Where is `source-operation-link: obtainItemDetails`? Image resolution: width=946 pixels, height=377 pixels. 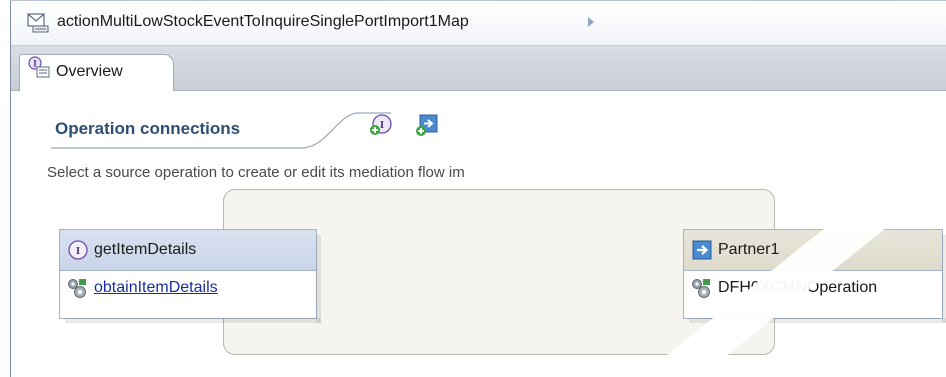
source-operation-link: obtainItemDetails is located at coordinates (156, 288).